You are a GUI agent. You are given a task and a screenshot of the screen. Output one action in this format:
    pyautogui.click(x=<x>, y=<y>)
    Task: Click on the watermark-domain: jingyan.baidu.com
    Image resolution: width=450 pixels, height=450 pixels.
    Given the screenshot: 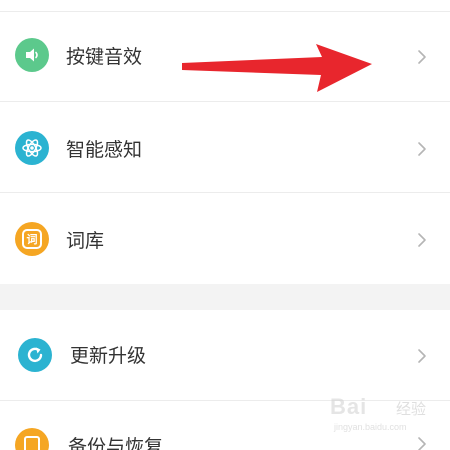 What is the action you would take?
    pyautogui.click(x=370, y=427)
    